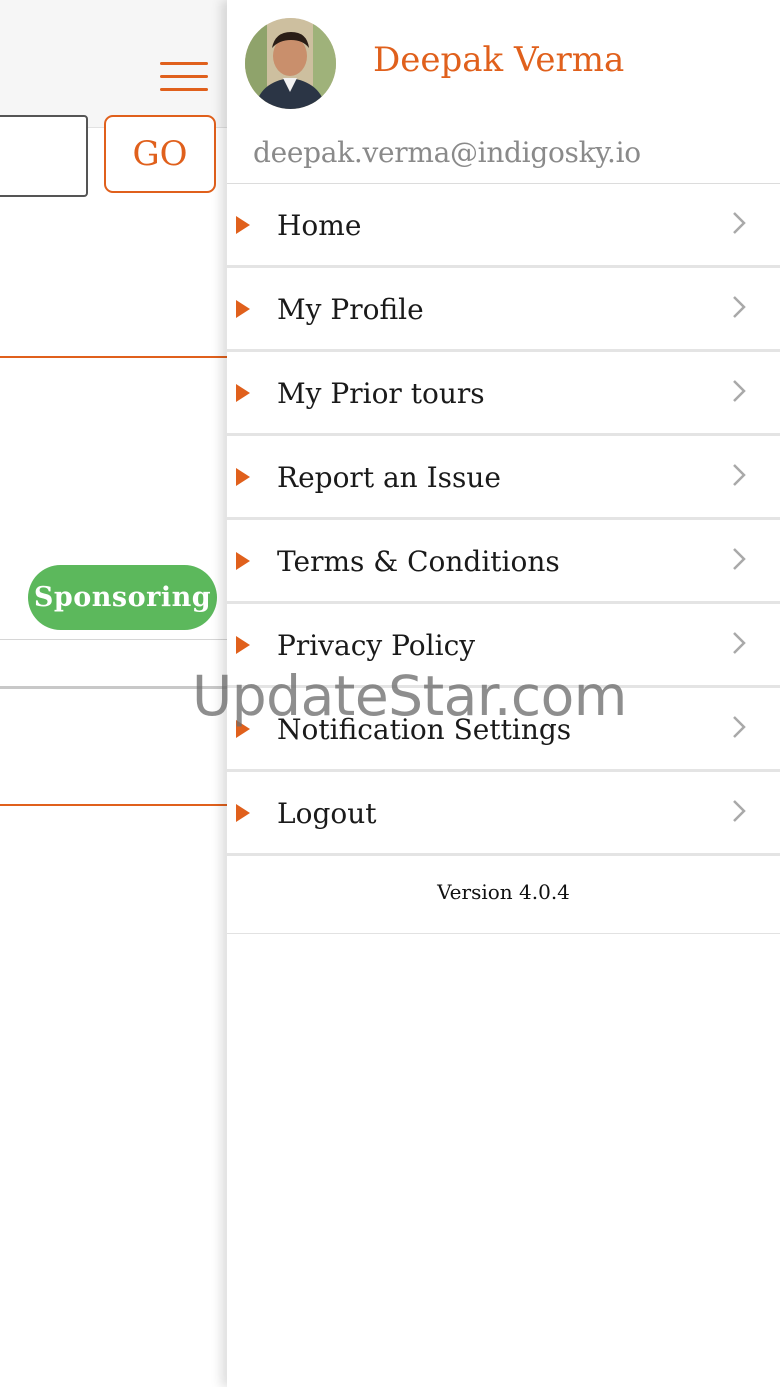 Image resolution: width=780 pixels, height=1387 pixels. Describe the element at coordinates (499, 60) in the screenshot. I see `user-name: Deepak Verma` at that location.